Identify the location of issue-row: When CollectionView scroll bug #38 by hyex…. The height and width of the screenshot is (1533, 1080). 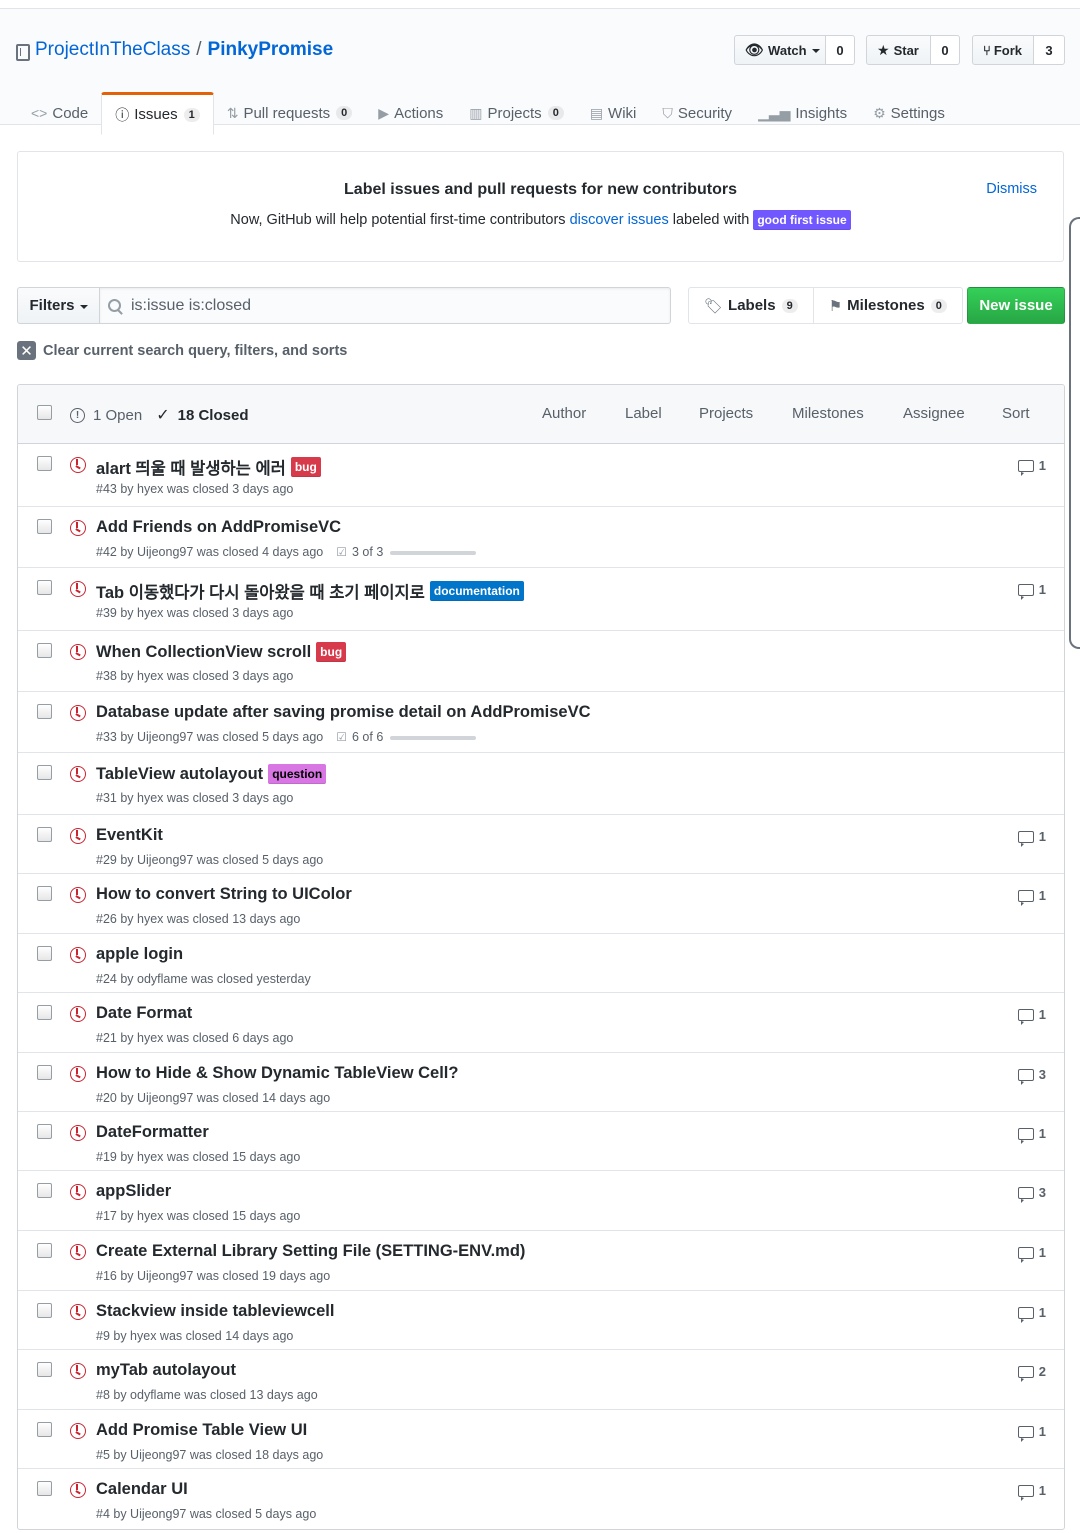
(541, 661).